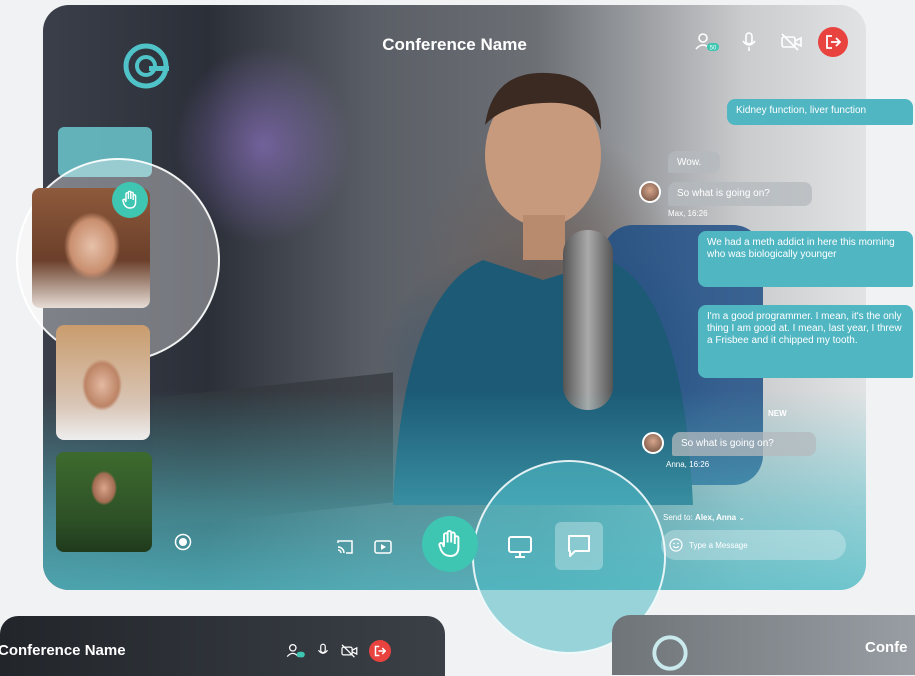  I want to click on chevron-down-icon: ⌄, so click(742, 517).